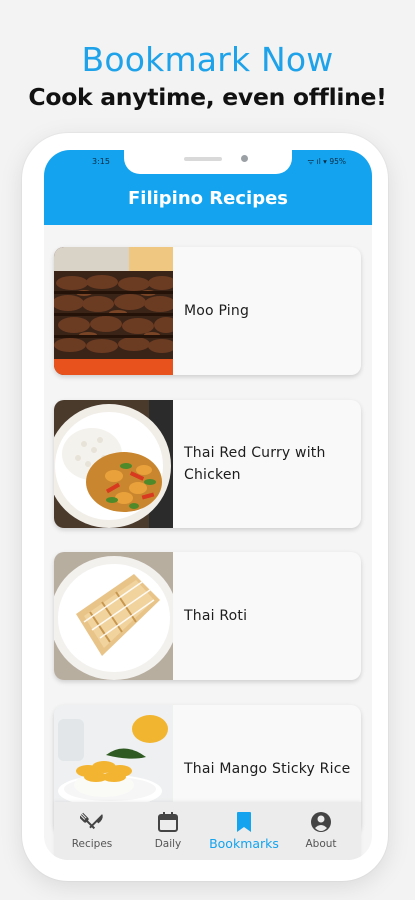  I want to click on nav-item-daily: Daily, so click(168, 831).